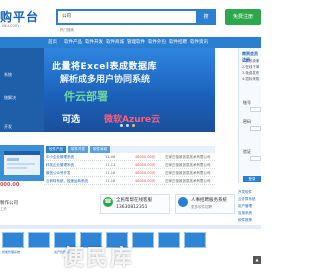 This screenshot has height=274, width=320. I want to click on section-divider, so click(130, 227).